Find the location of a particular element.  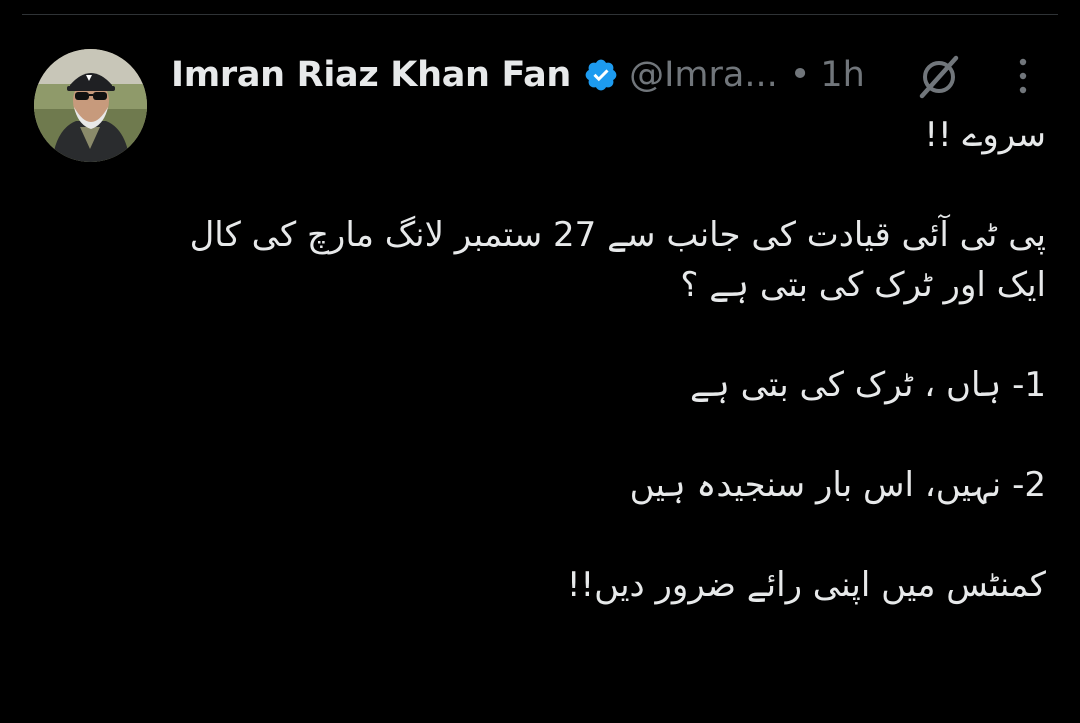

avatar is located at coordinates (90, 105).